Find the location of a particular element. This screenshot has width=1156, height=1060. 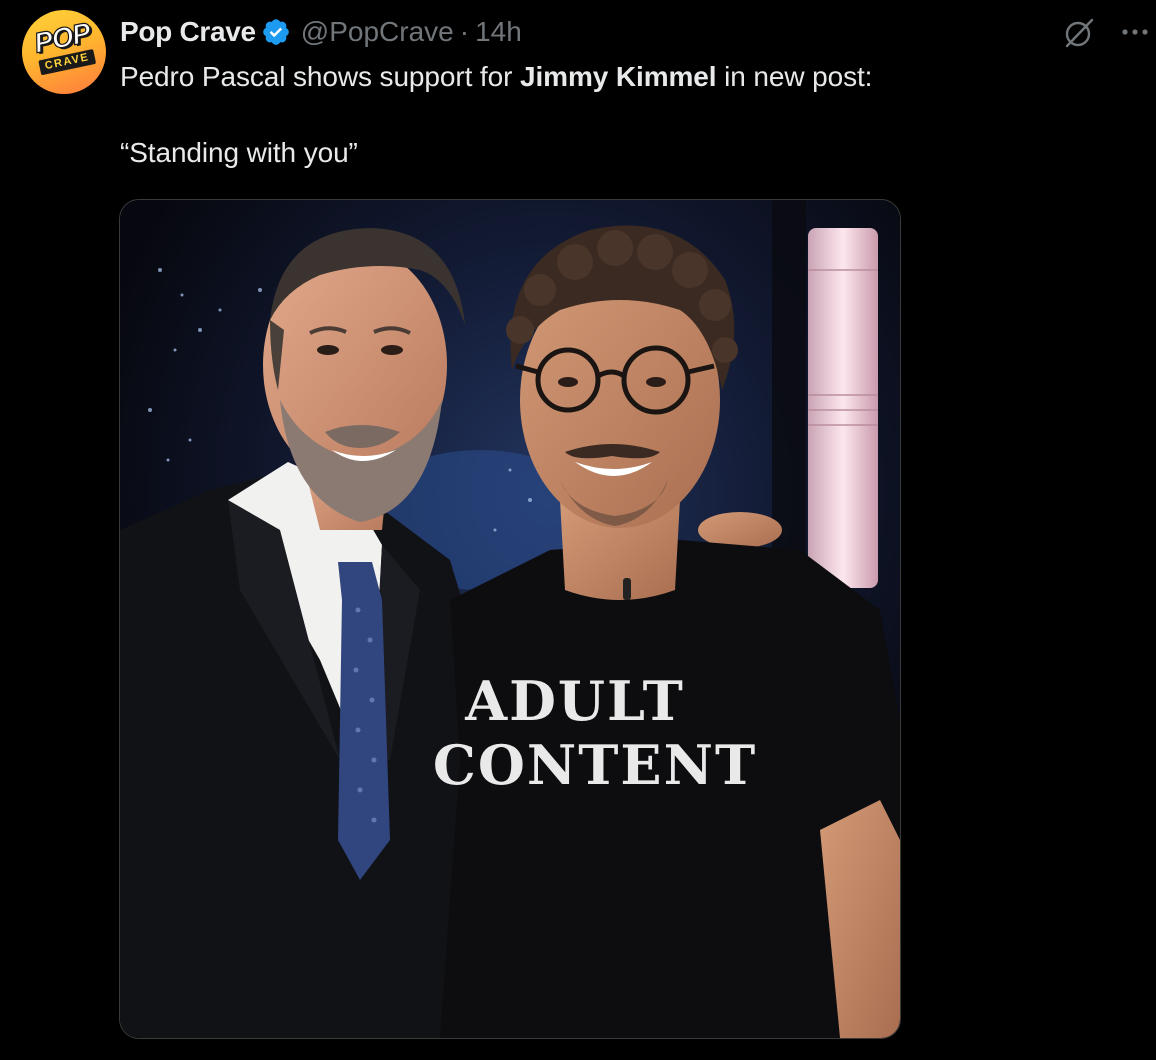

timestamp: 14h is located at coordinates (498, 32).